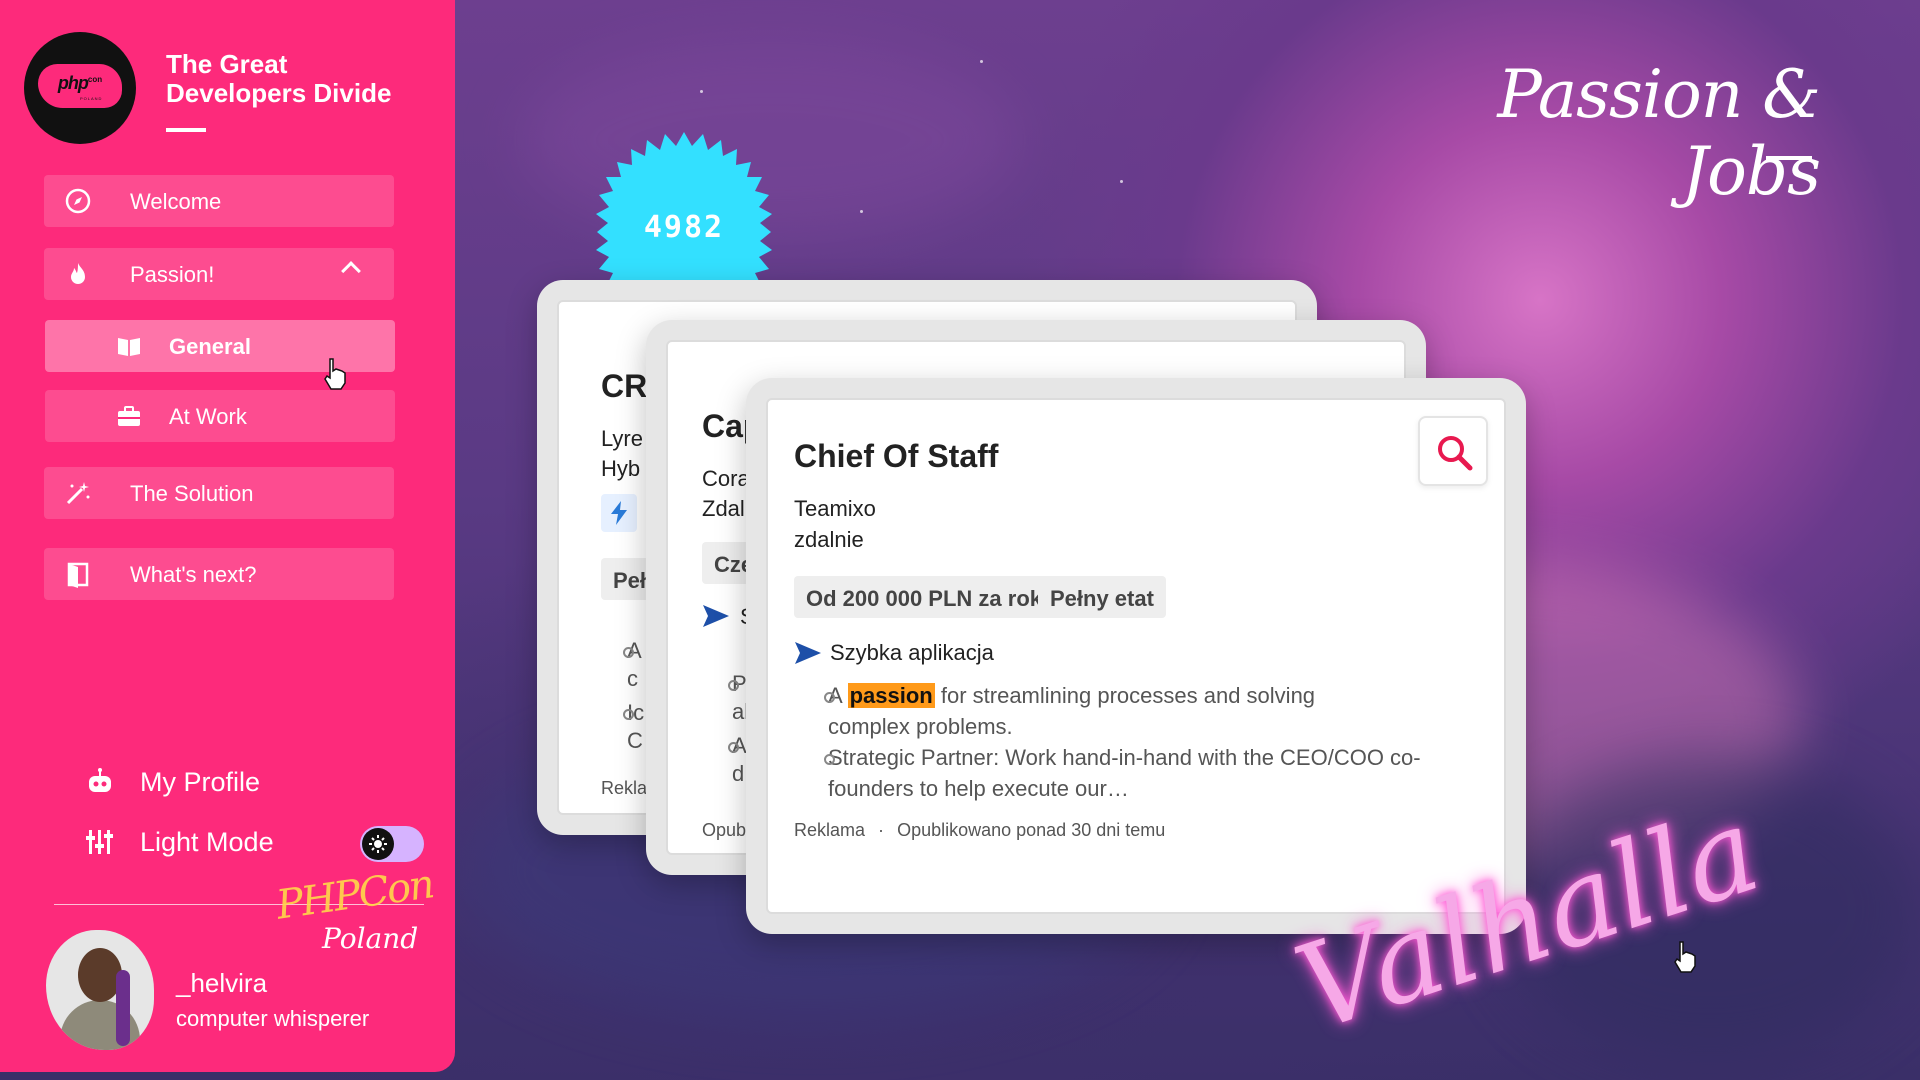 This screenshot has width=1920, height=1080. What do you see at coordinates (392, 844) in the screenshot?
I see `light-mode-toggle` at bounding box center [392, 844].